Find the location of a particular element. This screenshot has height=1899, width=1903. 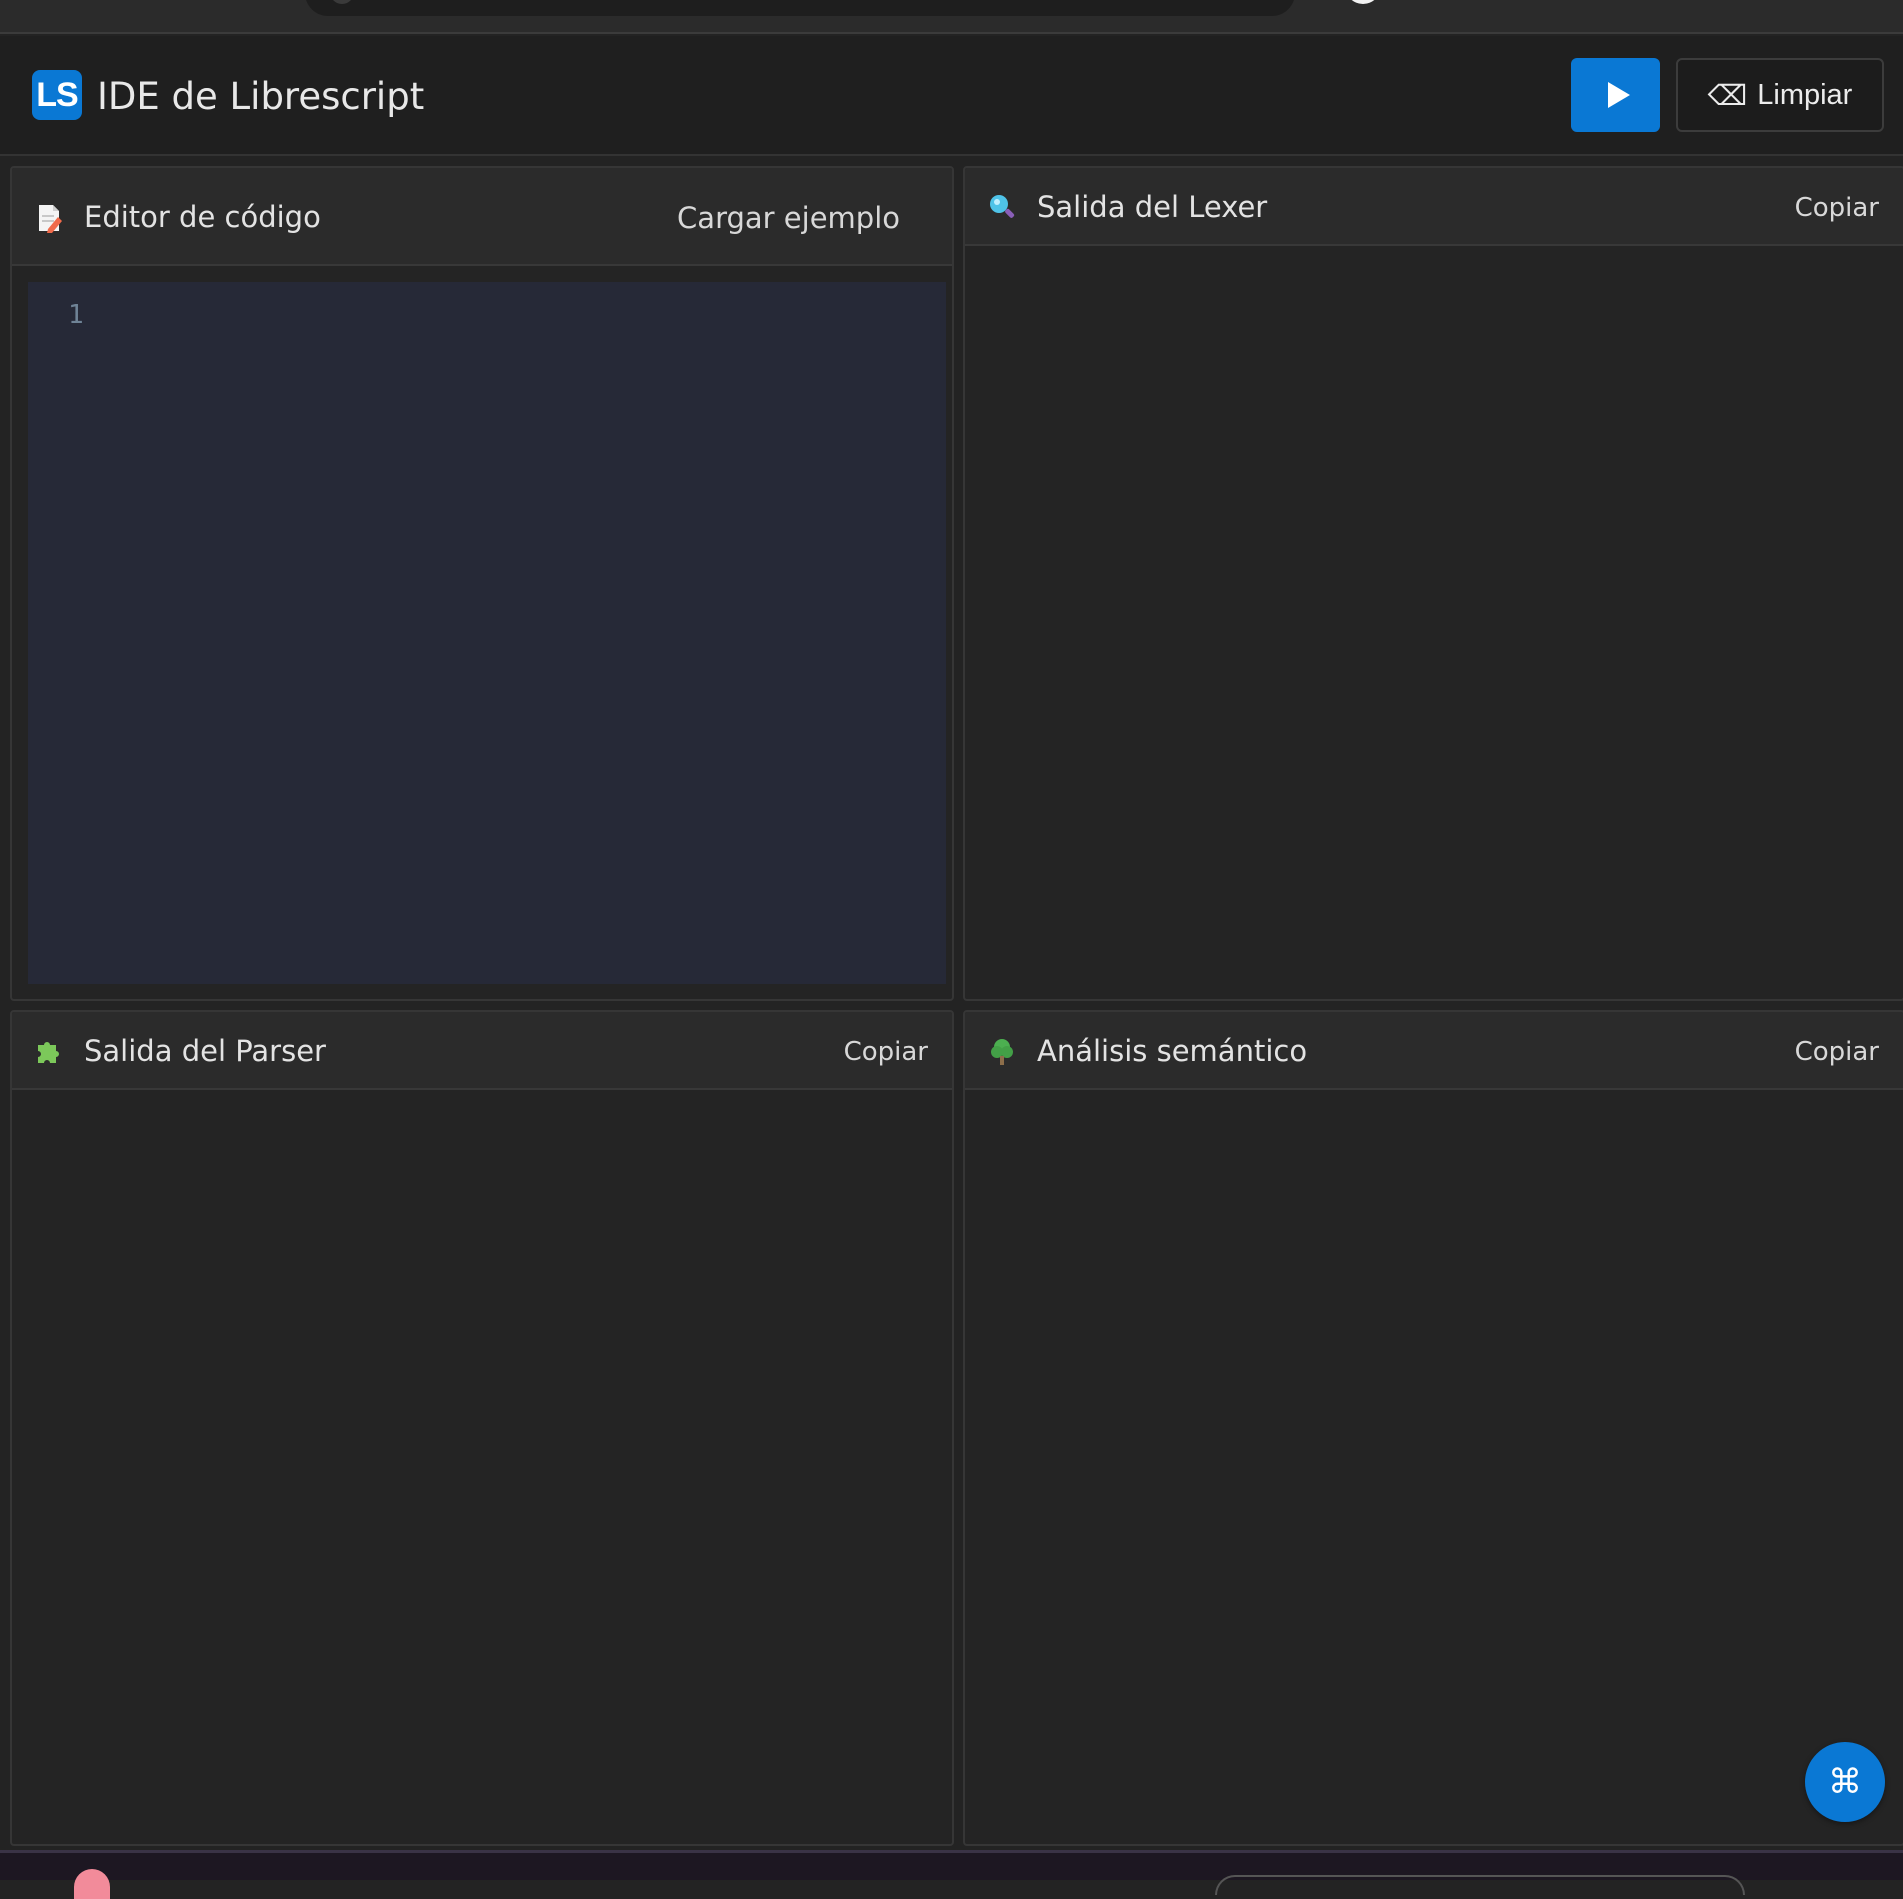

editor-panel-header: Editor de código Cargar ejemplo is located at coordinates (482, 217).